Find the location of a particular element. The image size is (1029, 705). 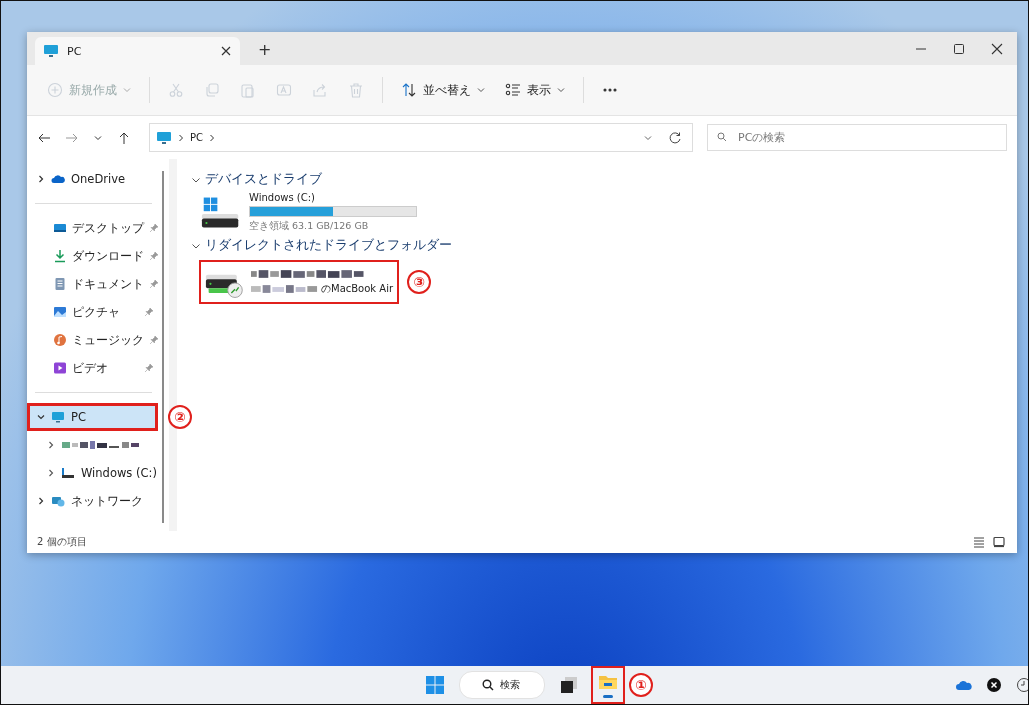

drive-icon is located at coordinates (68, 473).